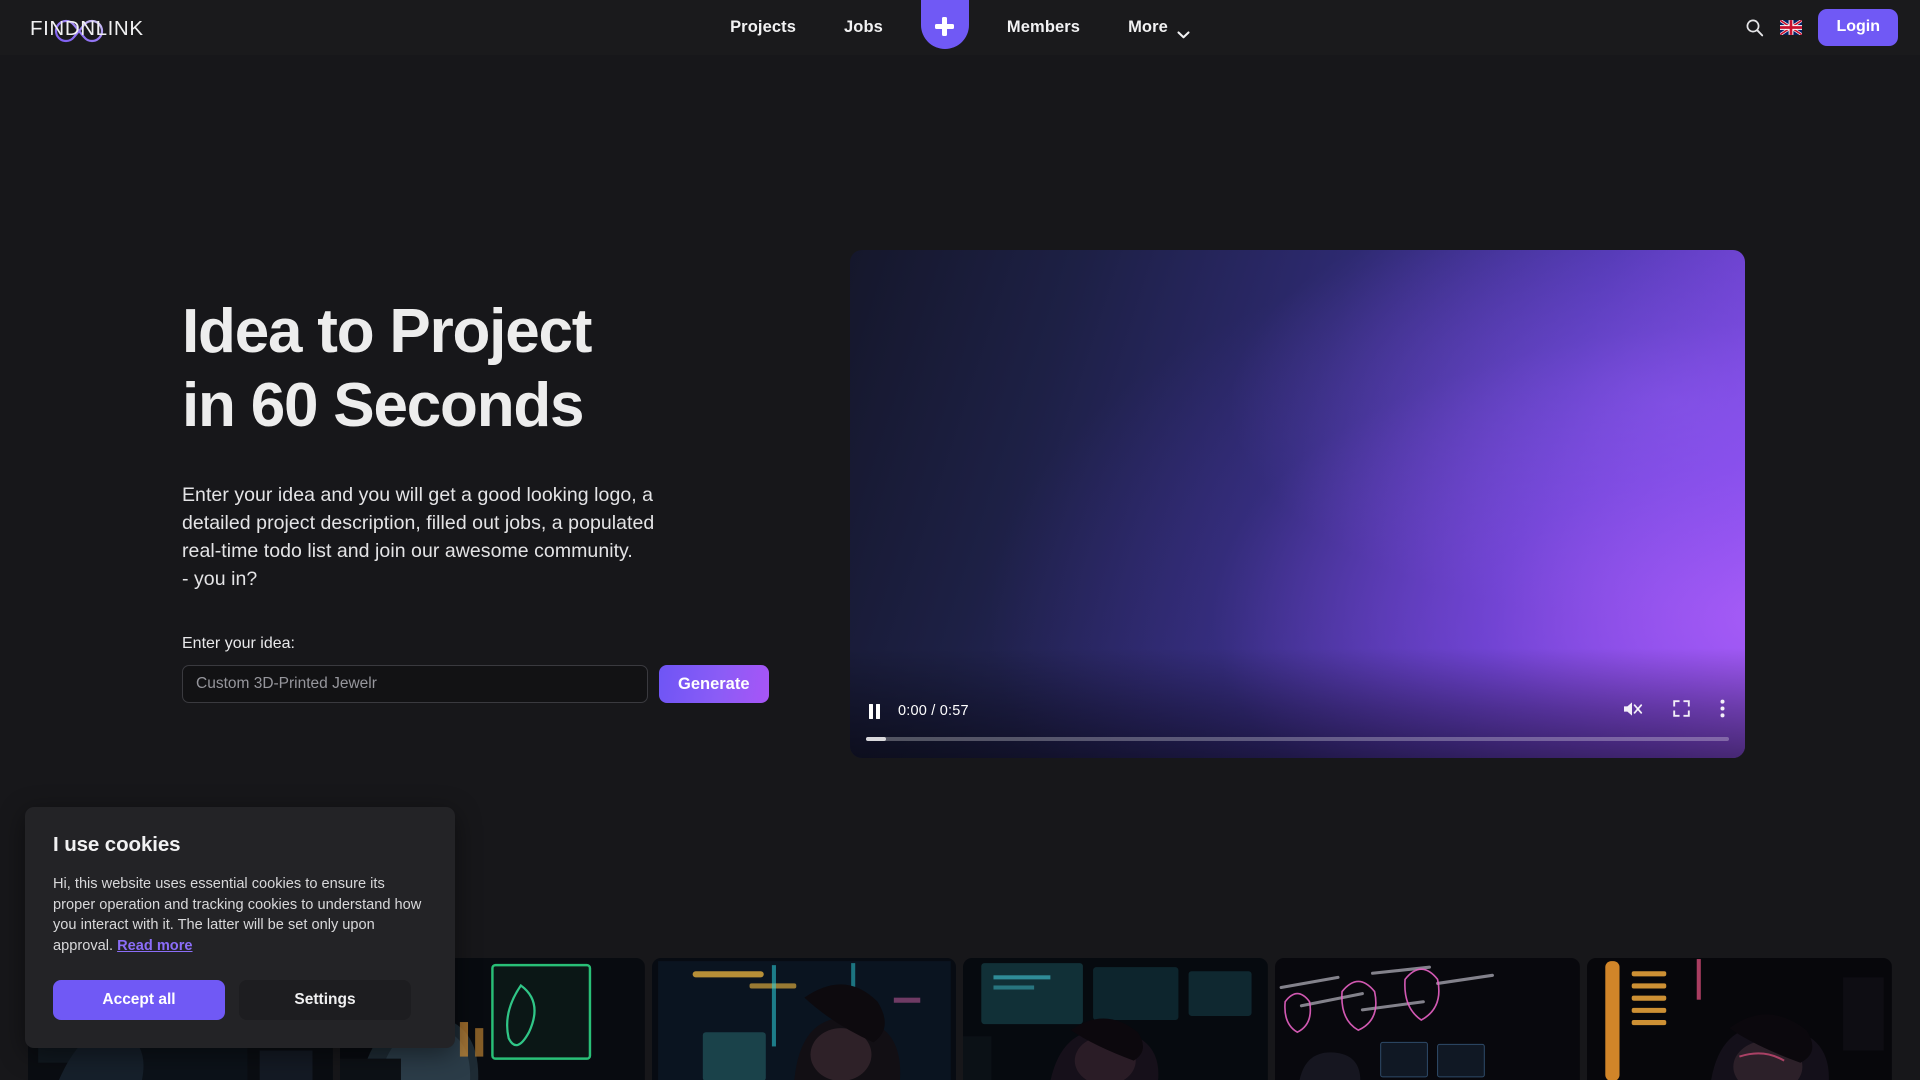  I want to click on idea-input-label: Enter your idea:, so click(238, 643).